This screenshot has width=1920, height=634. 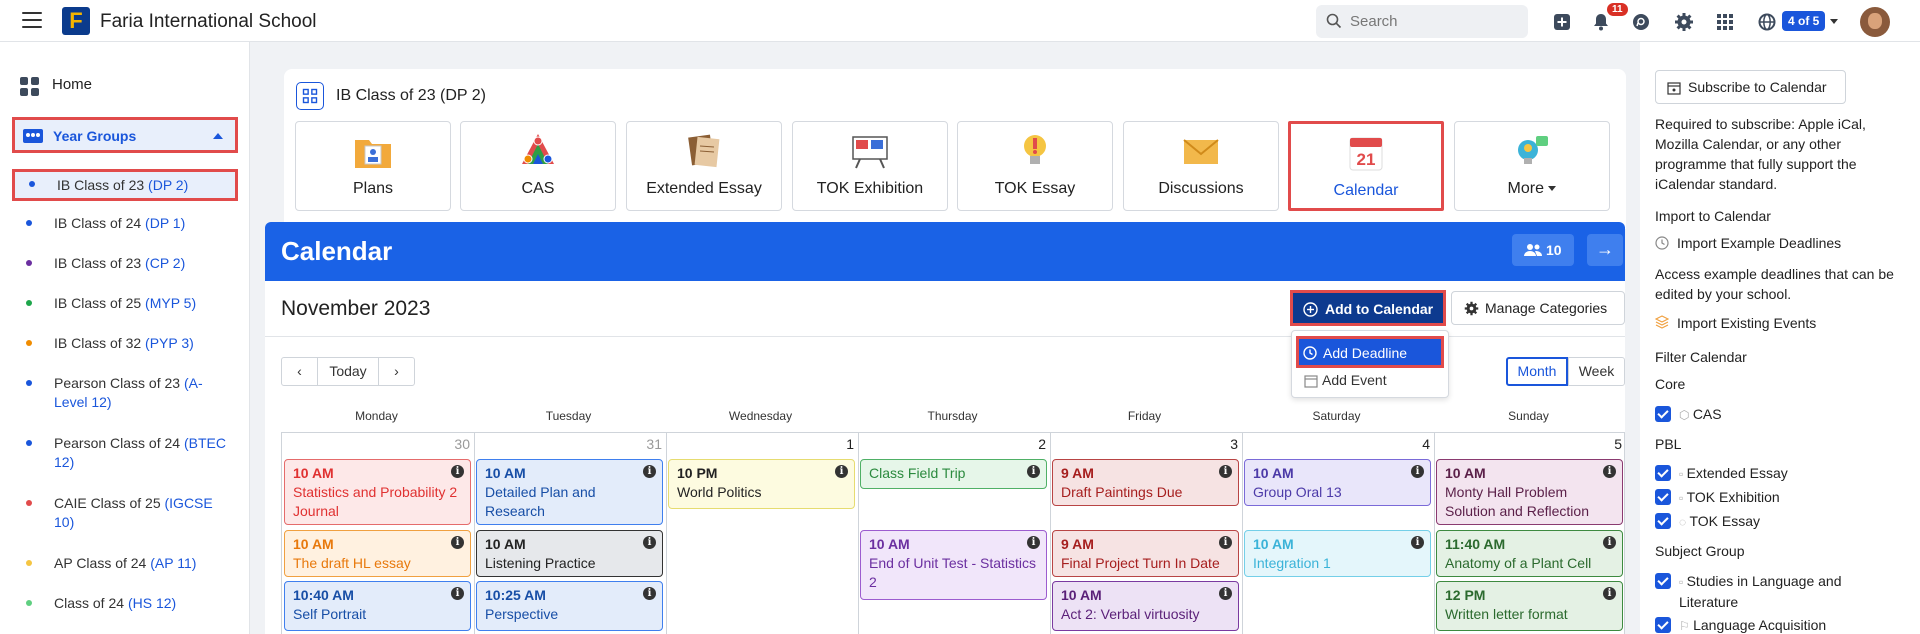 I want to click on calendar-event: 10 AM Listening Practice i, so click(x=569, y=553).